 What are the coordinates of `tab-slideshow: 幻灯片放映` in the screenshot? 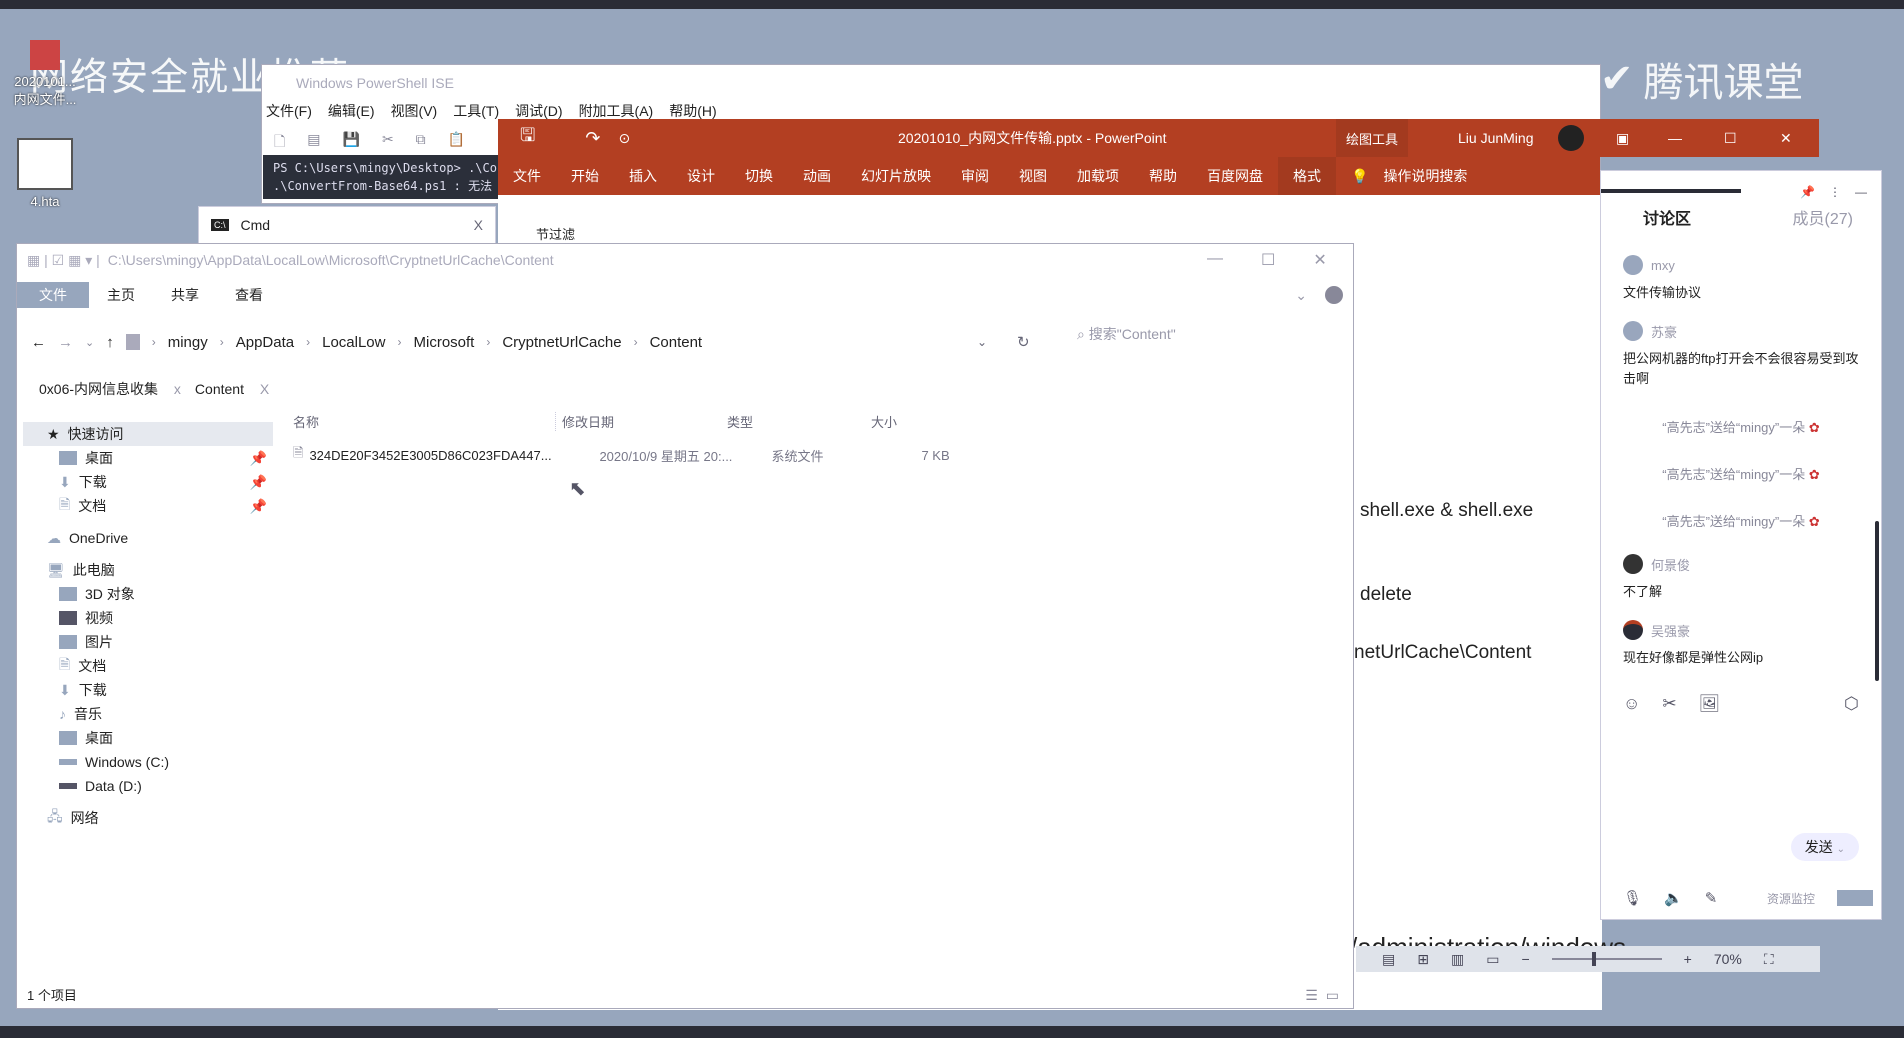 It's located at (896, 176).